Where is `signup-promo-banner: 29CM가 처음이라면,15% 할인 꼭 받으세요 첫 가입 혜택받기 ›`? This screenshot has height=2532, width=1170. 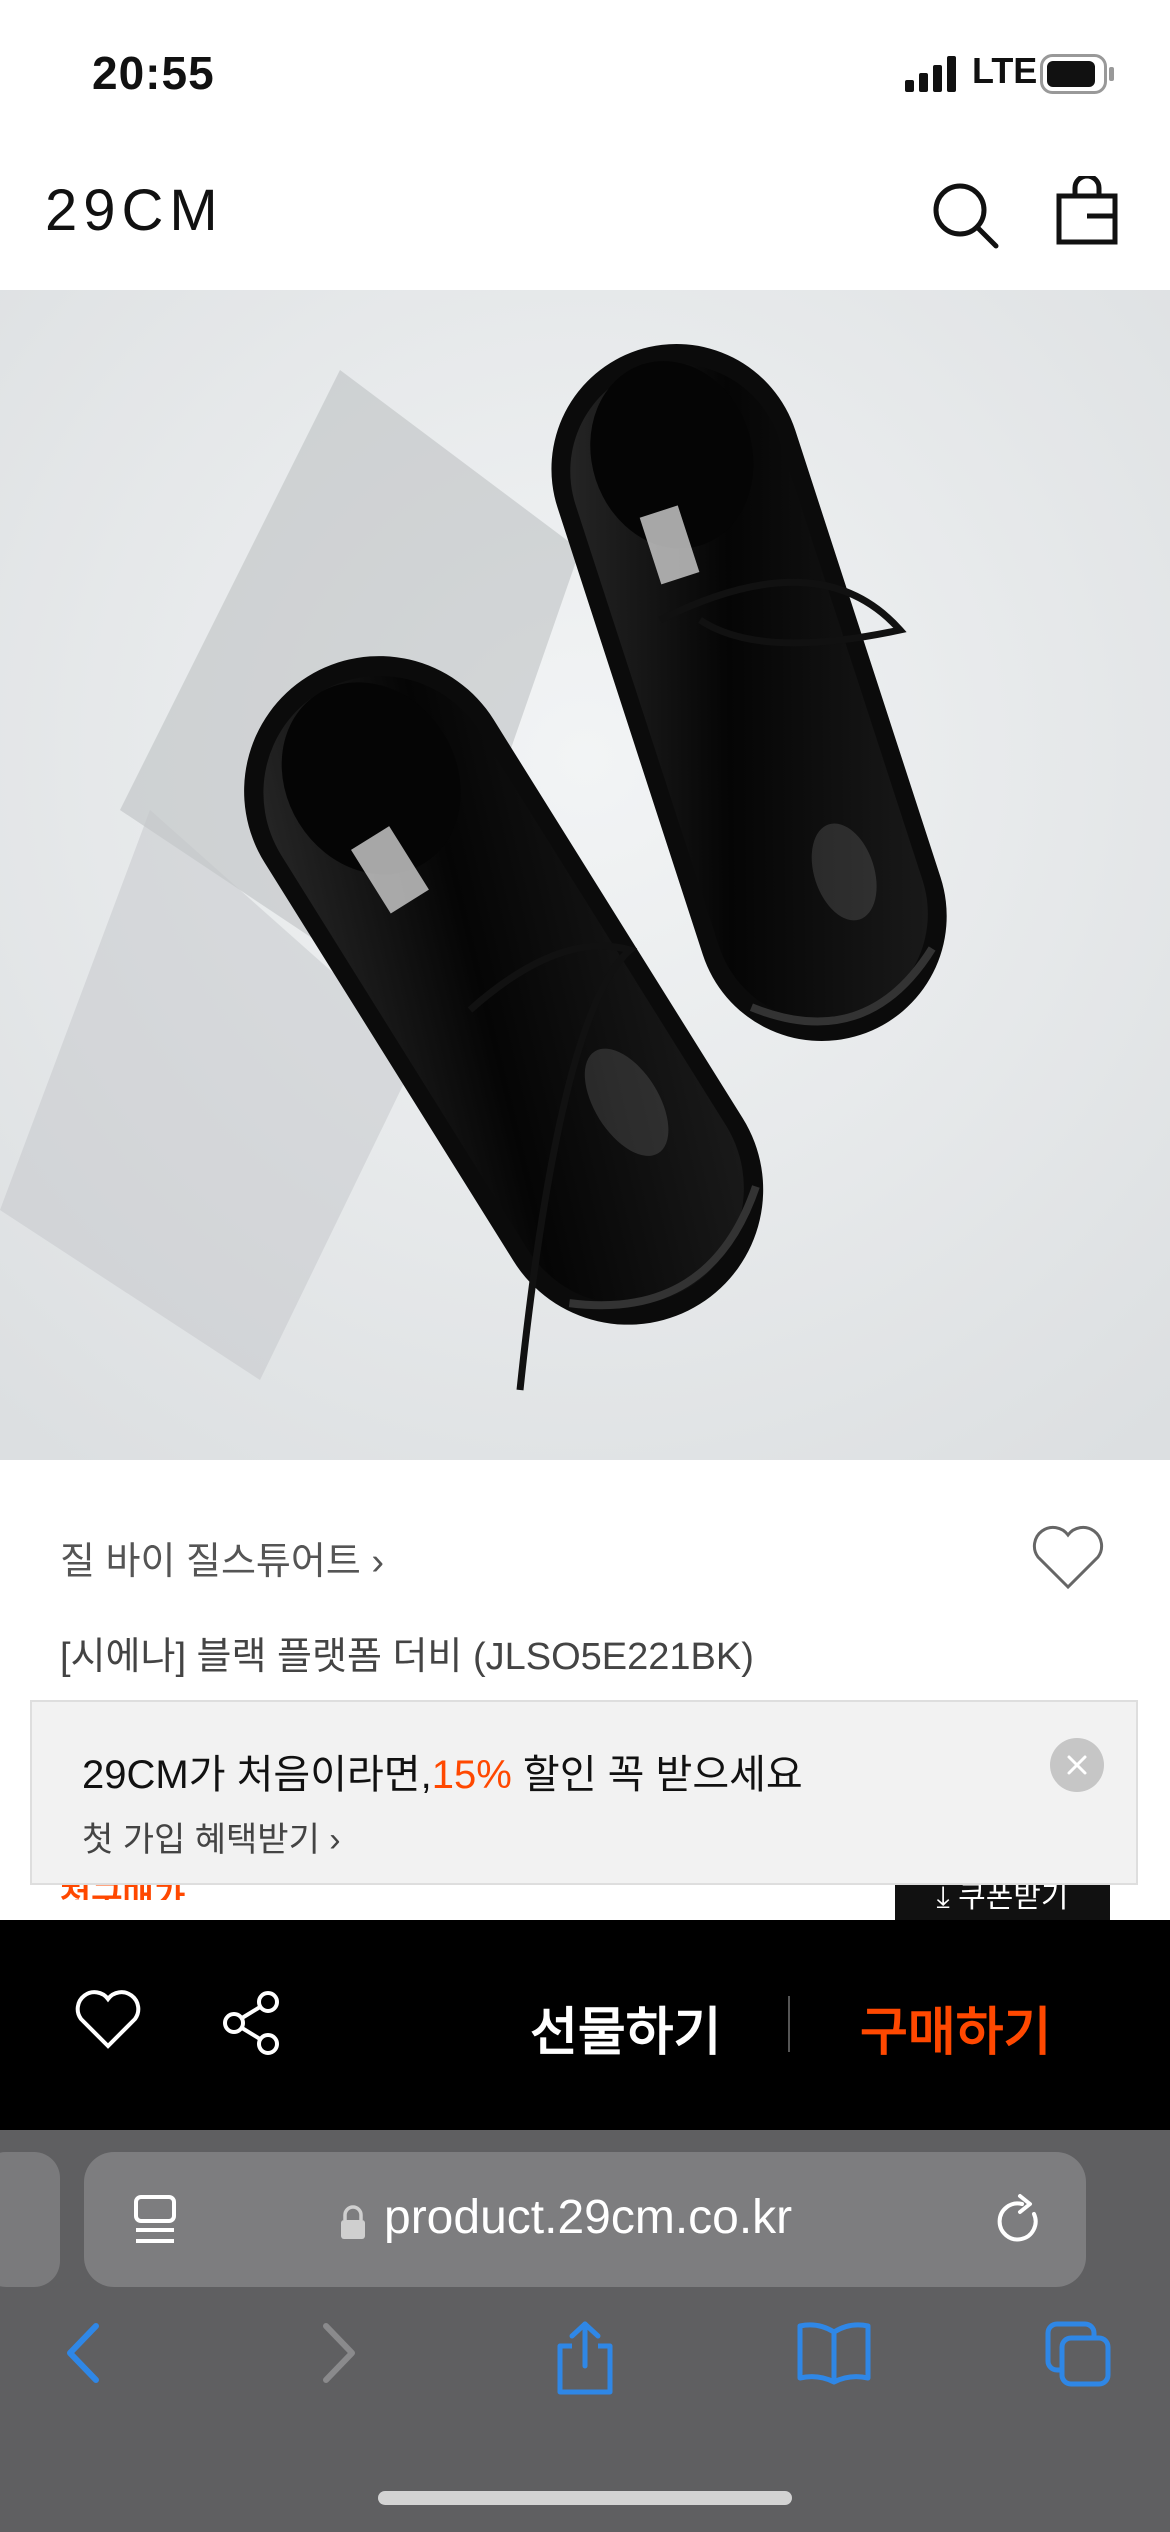 signup-promo-banner: 29CM가 처음이라면,15% 할인 꼭 받으세요 첫 가입 혜택받기 › is located at coordinates (584, 1792).